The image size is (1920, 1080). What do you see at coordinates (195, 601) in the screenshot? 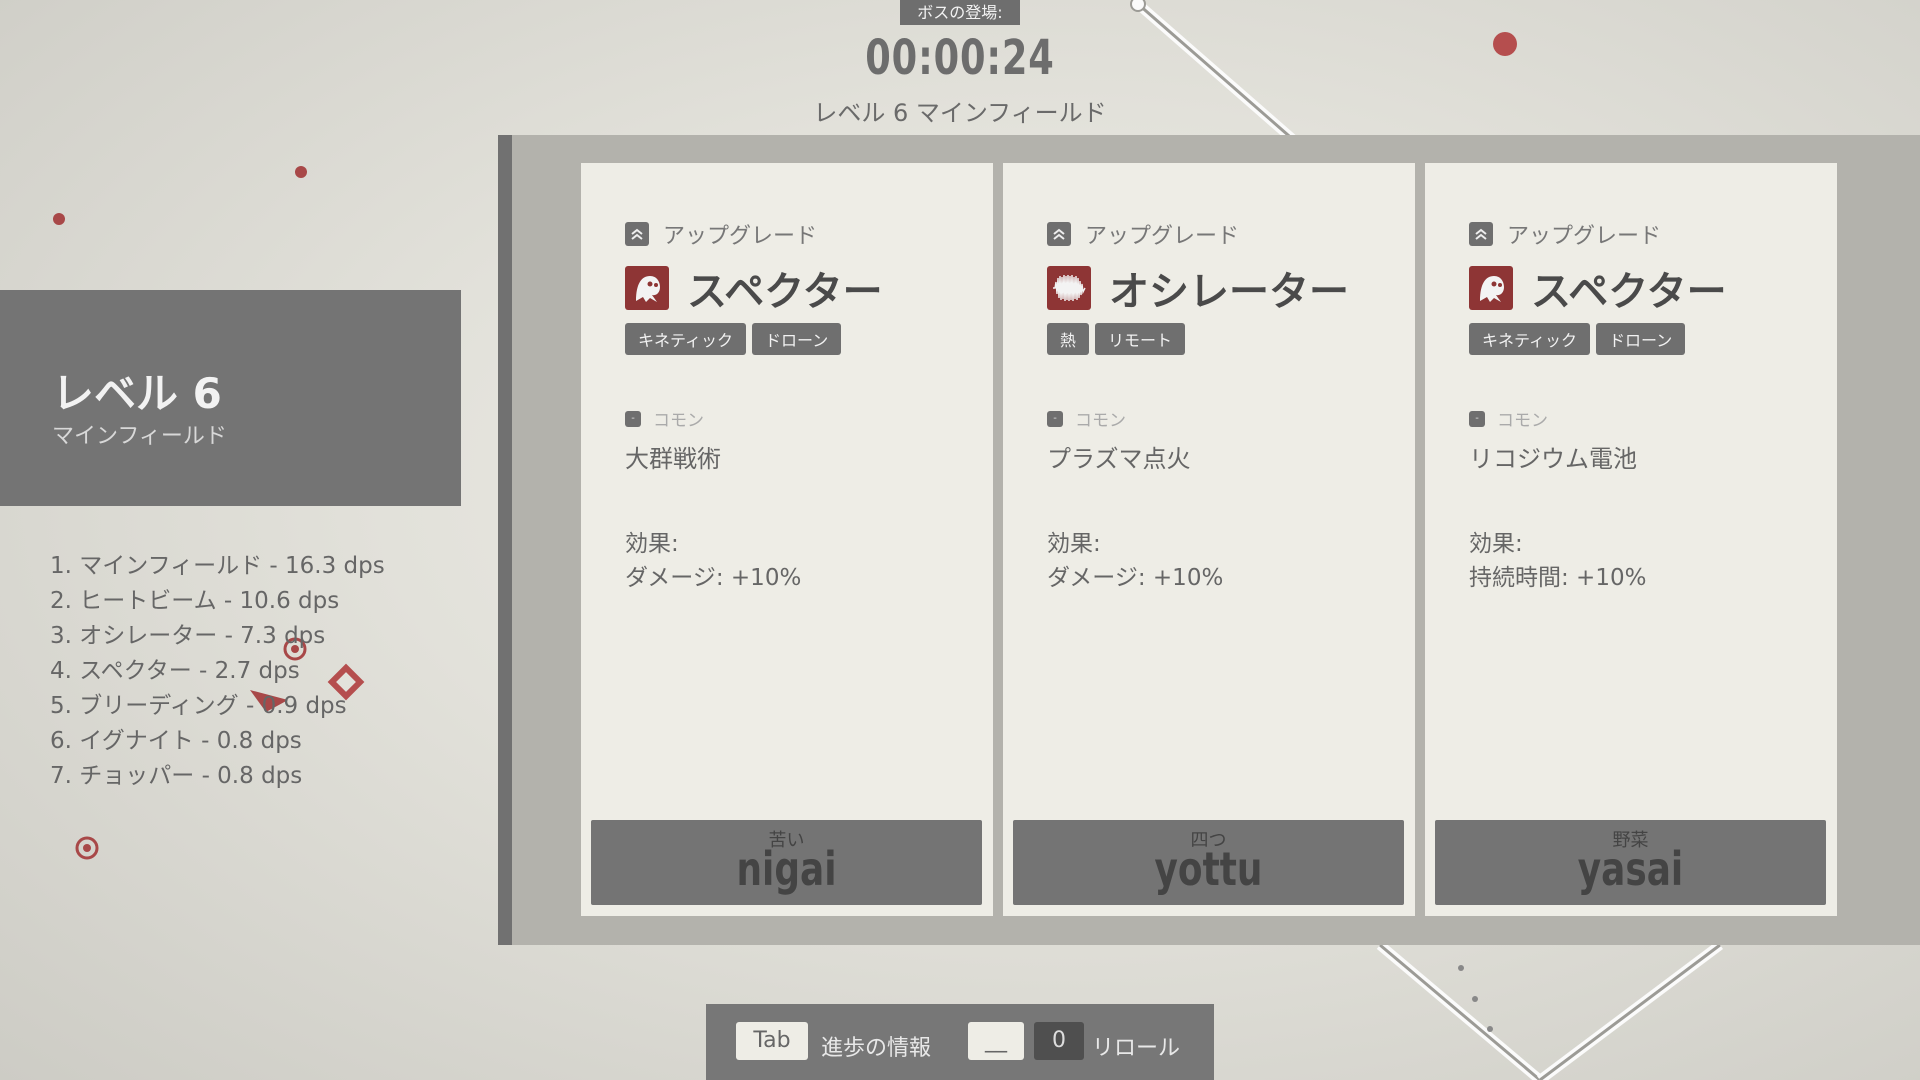
I see `dps-list-item: 2. ヒートビーム - 10.6 dps` at bounding box center [195, 601].